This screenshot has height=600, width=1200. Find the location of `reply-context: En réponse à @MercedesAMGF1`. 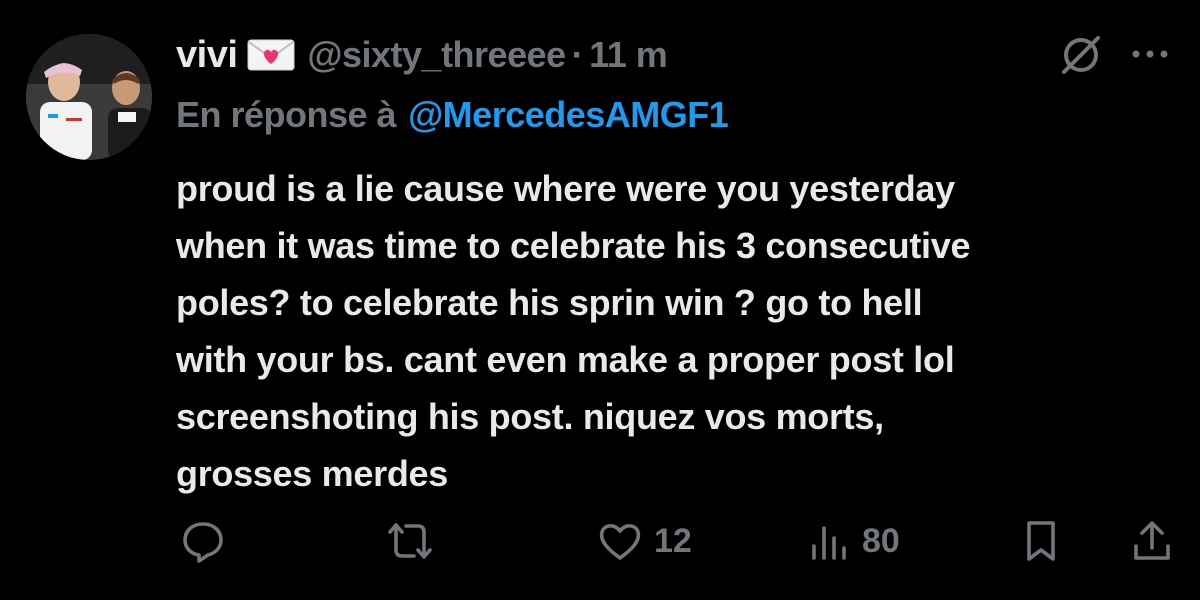

reply-context: En réponse à @MercedesAMGF1 is located at coordinates (452, 115).